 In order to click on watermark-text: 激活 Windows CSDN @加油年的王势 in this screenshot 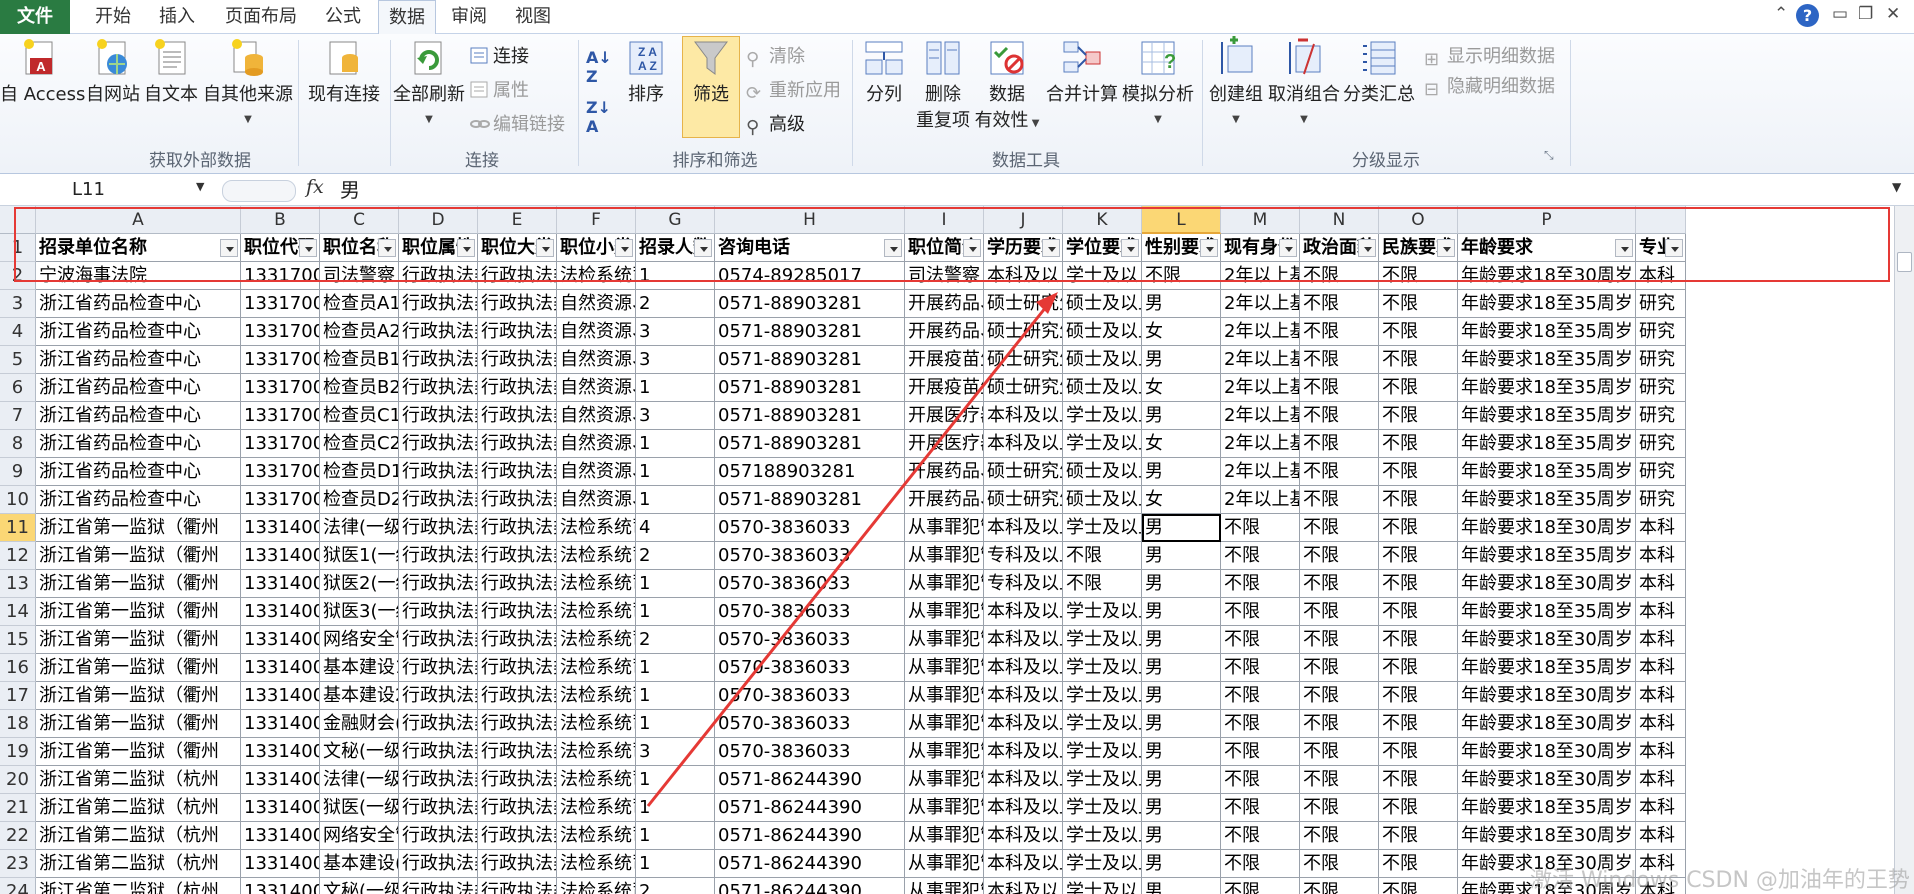, I will do `click(1720, 880)`.